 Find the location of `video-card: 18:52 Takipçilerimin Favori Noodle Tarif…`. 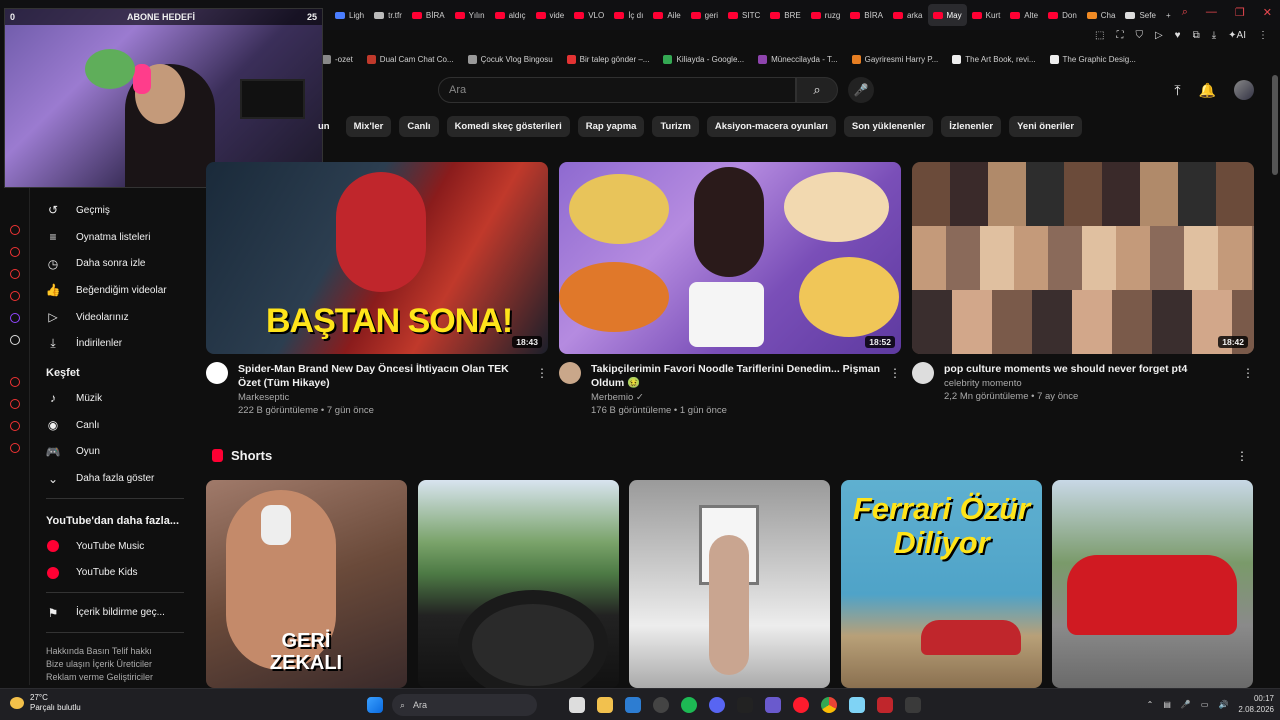

video-card: 18:52 Takipçilerimin Favori Noodle Tarif… is located at coordinates (730, 289).